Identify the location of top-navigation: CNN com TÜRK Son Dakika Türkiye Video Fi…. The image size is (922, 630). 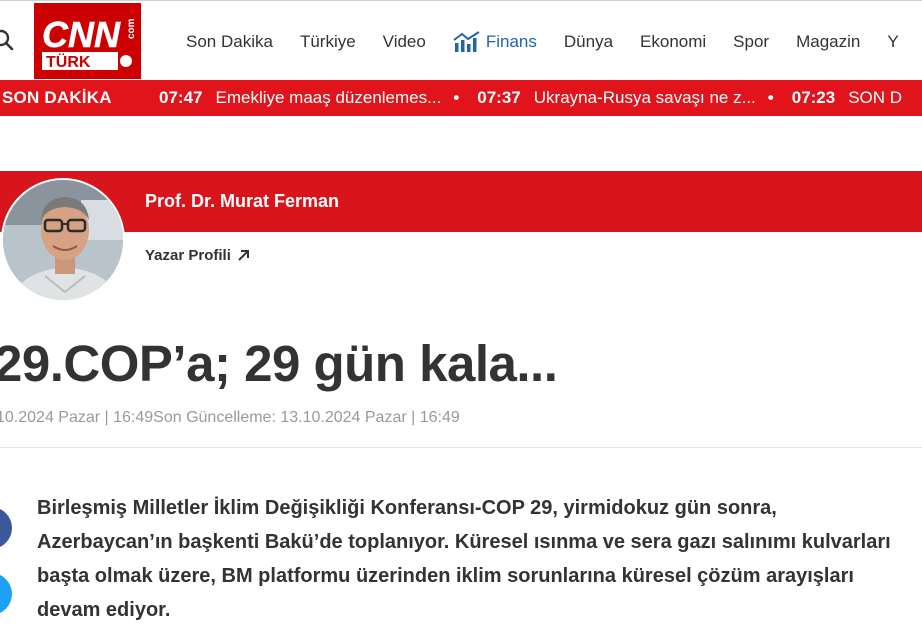
(461, 40).